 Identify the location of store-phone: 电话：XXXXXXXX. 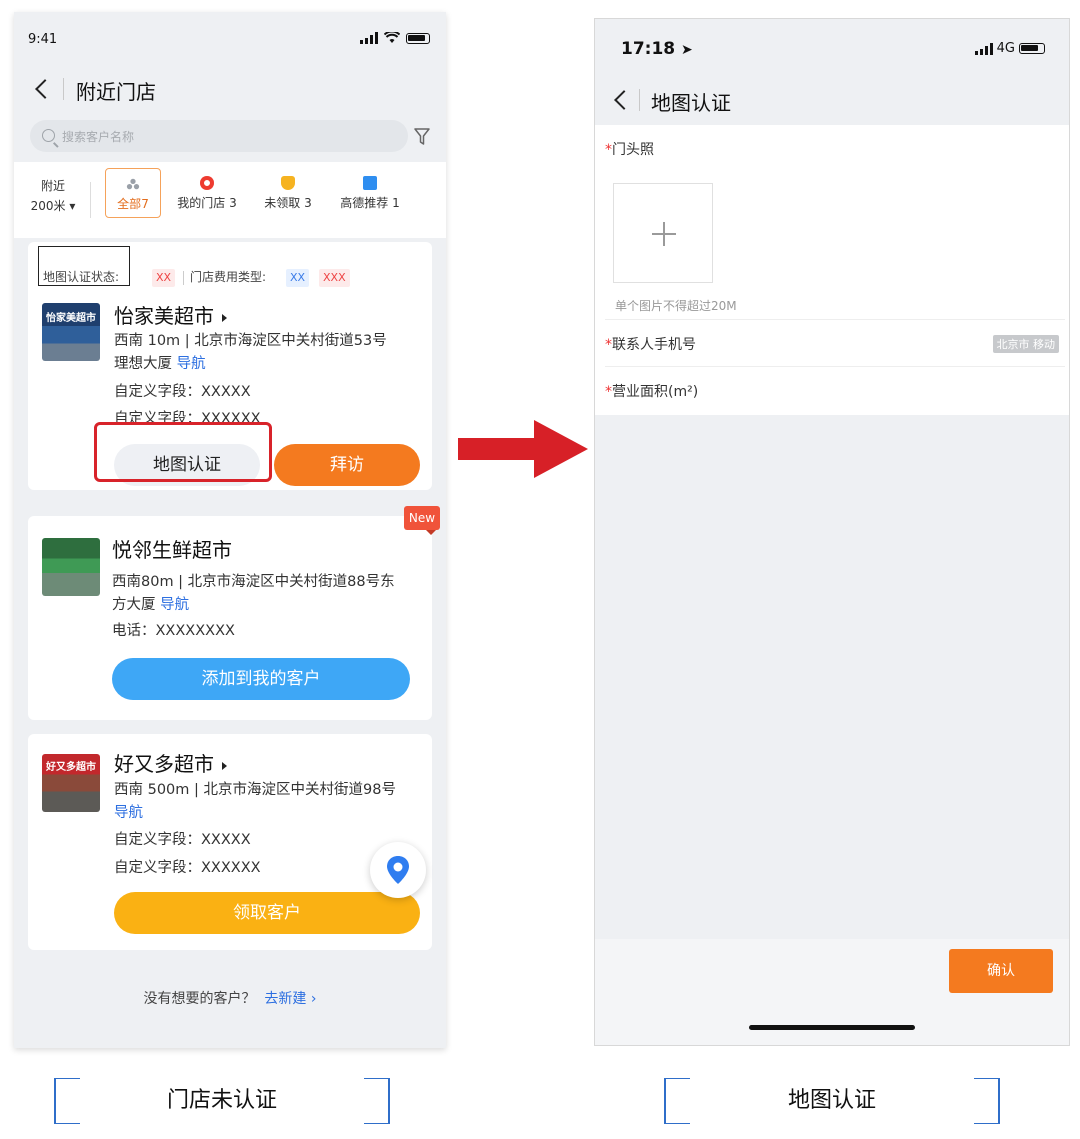
(173, 631).